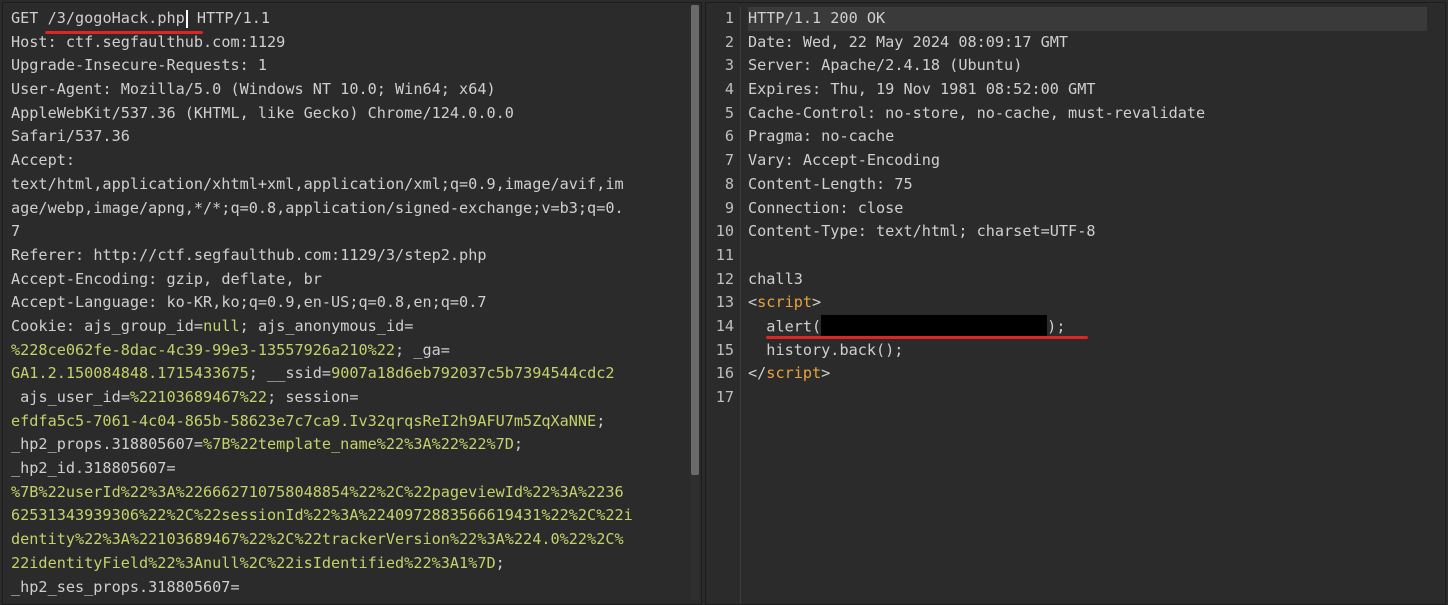 The height and width of the screenshot is (605, 1448). I want to click on cookie-value: null, so click(221, 325).